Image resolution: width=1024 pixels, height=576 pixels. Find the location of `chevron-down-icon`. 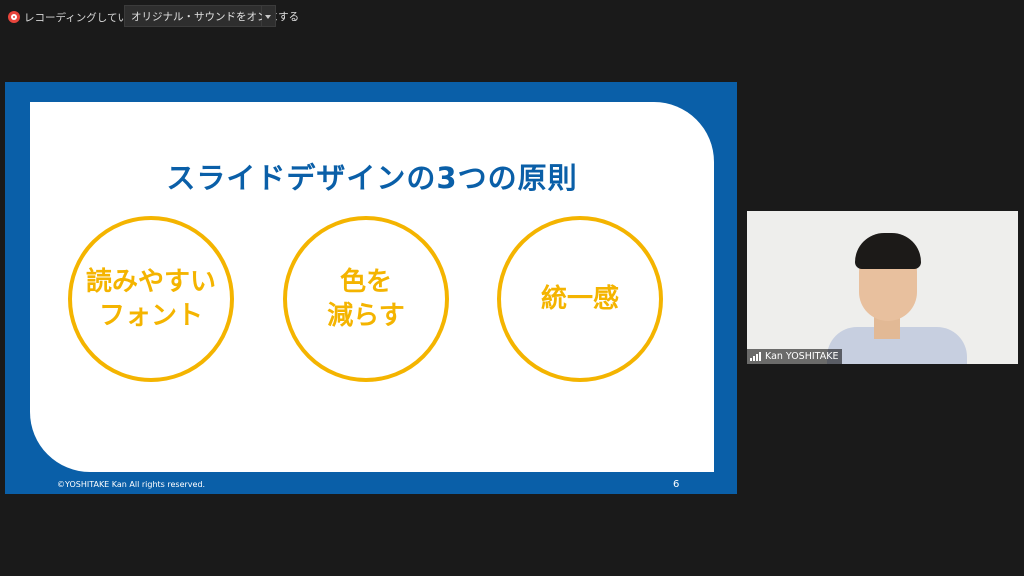

chevron-down-icon is located at coordinates (269, 16).